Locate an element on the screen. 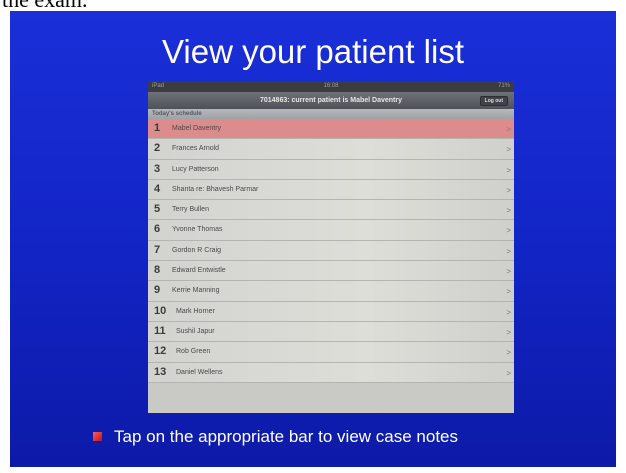 Image resolution: width=626 pixels, height=473 pixels. patient-name: Edward Entwistle is located at coordinates (199, 271).